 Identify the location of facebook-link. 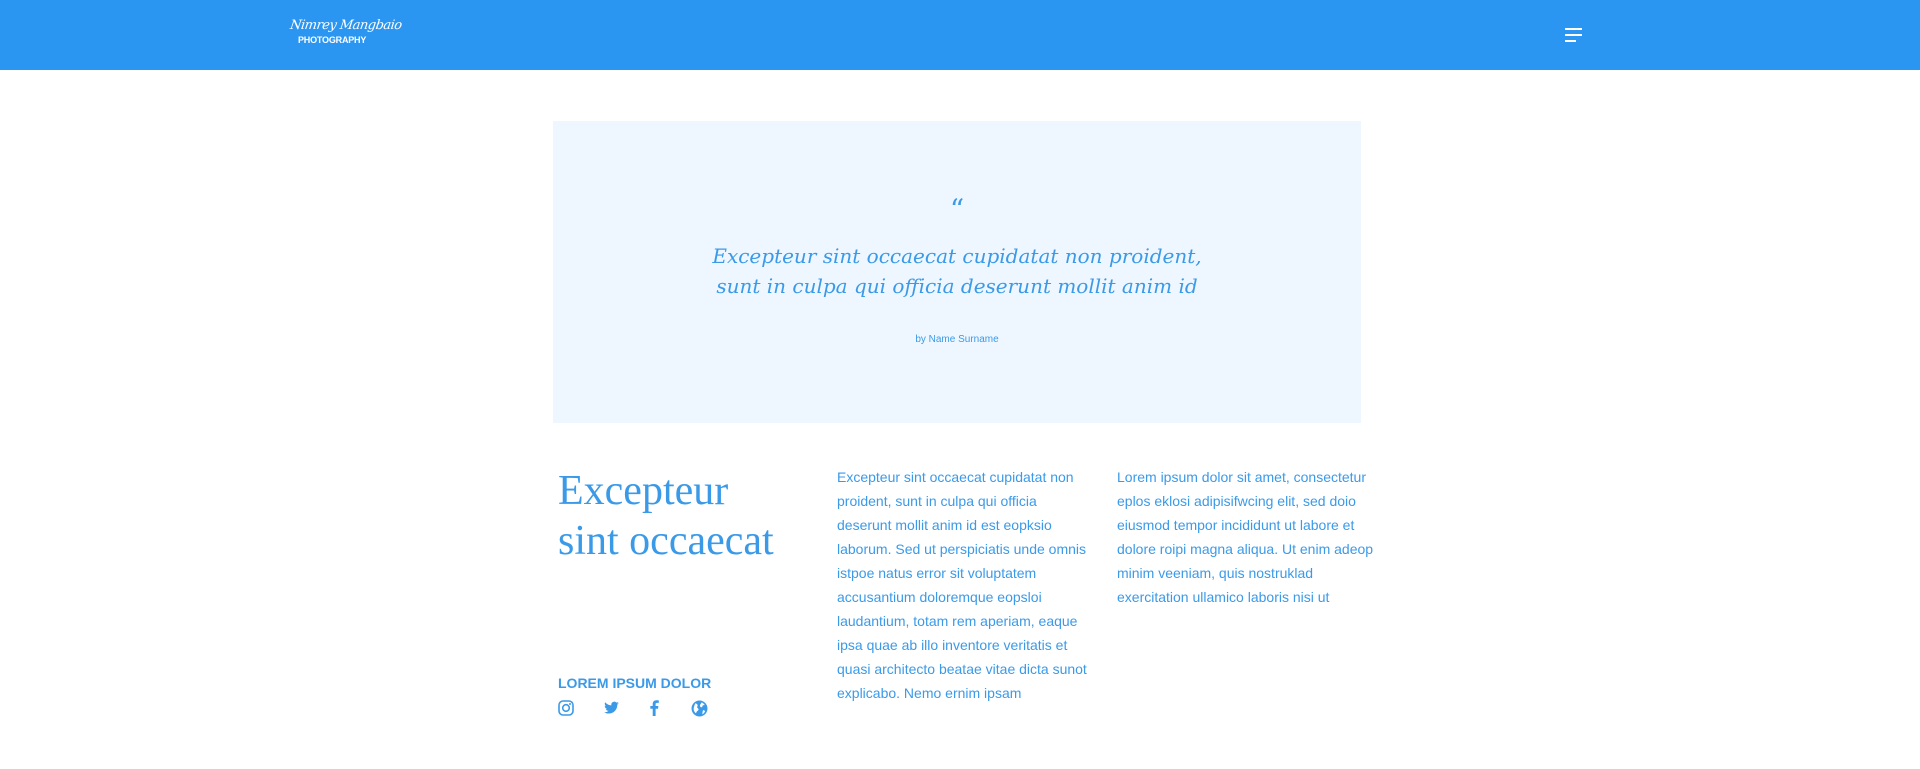
(657, 709).